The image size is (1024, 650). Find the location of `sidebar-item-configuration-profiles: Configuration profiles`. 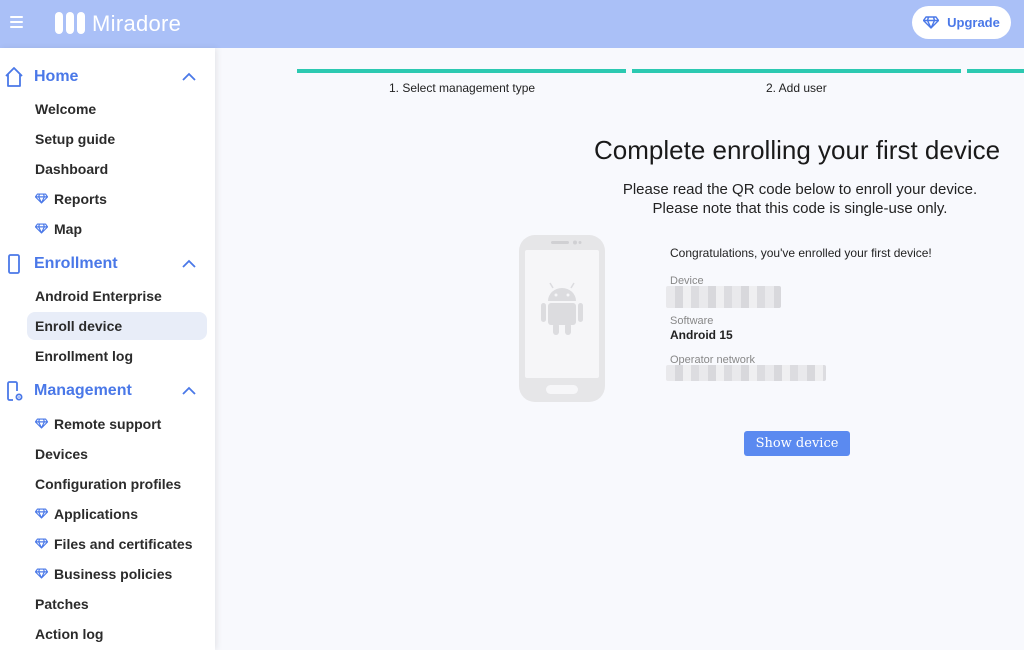

sidebar-item-configuration-profiles: Configuration profiles is located at coordinates (117, 484).